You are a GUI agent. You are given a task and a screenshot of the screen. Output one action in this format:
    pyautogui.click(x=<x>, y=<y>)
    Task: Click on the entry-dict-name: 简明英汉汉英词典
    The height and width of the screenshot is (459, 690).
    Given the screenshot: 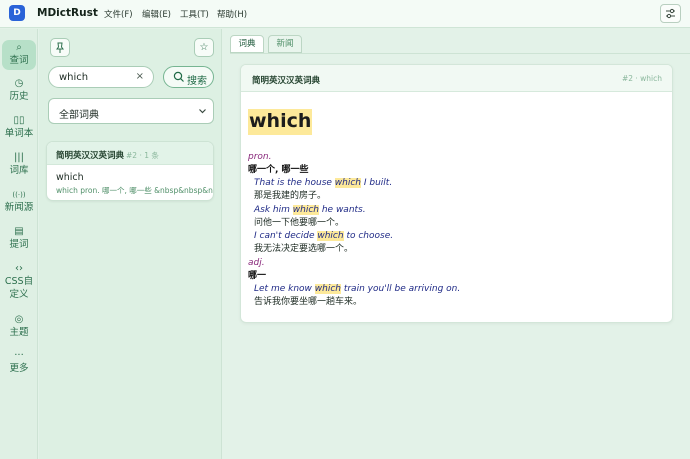 What is the action you would take?
    pyautogui.click(x=286, y=81)
    